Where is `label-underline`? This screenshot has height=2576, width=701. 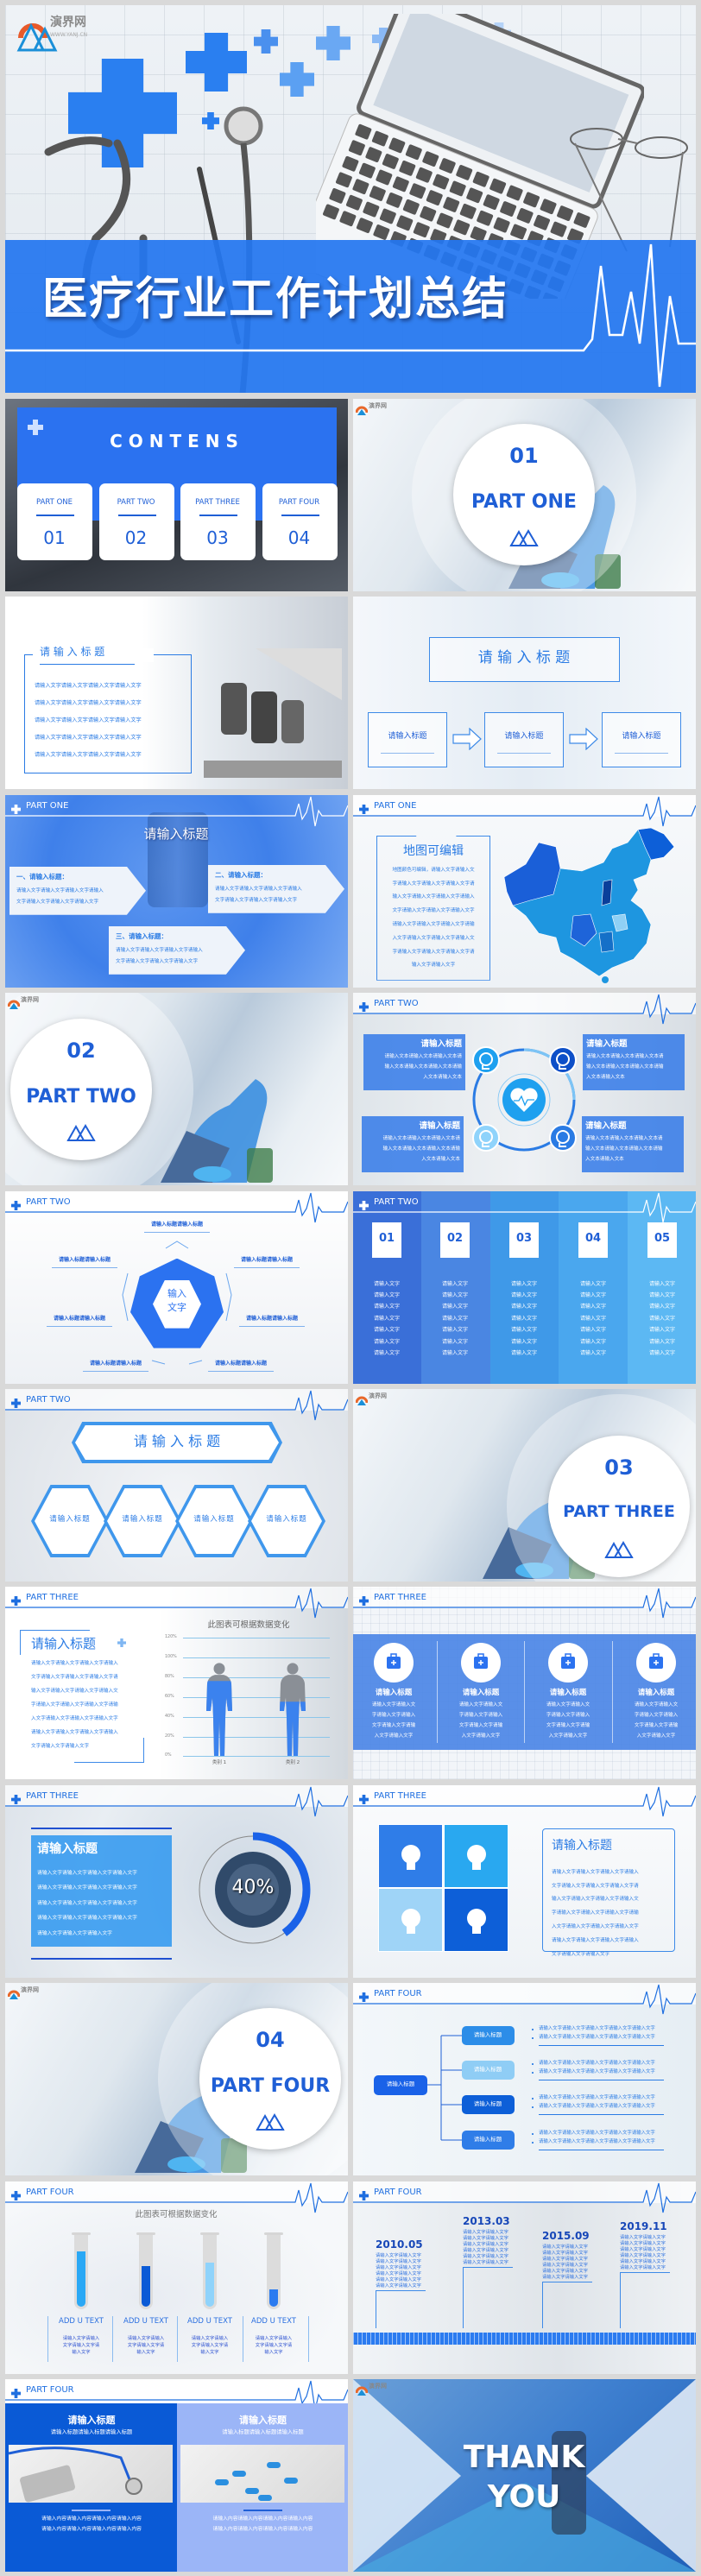 label-underline is located at coordinates (84, 1267).